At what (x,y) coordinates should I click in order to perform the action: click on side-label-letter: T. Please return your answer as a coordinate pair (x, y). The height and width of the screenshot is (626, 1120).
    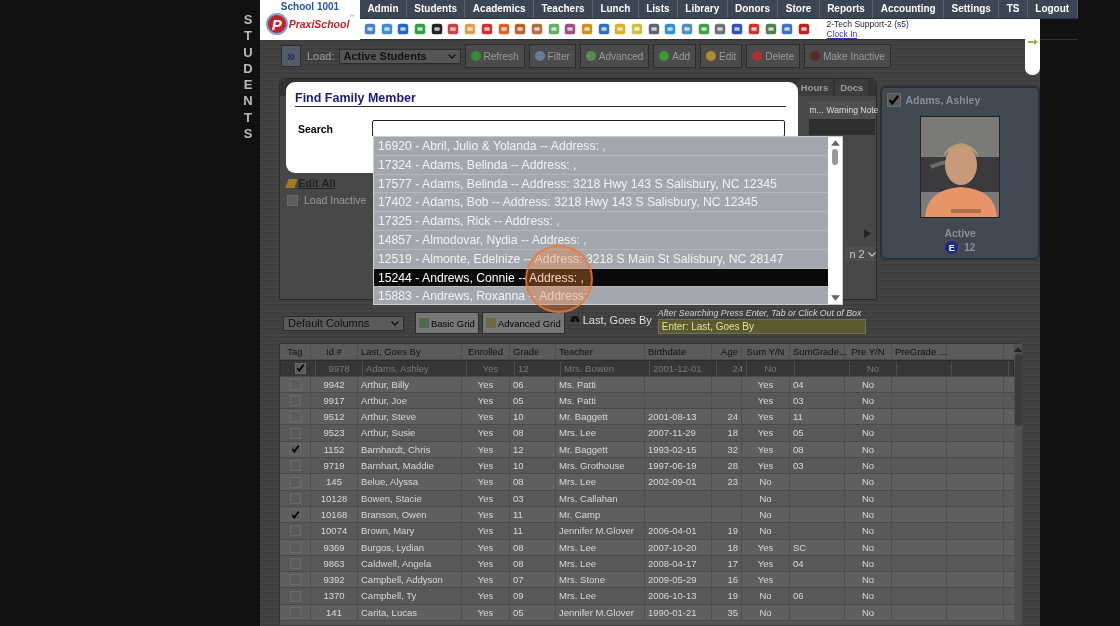
    Looking at the image, I should click on (248, 36).